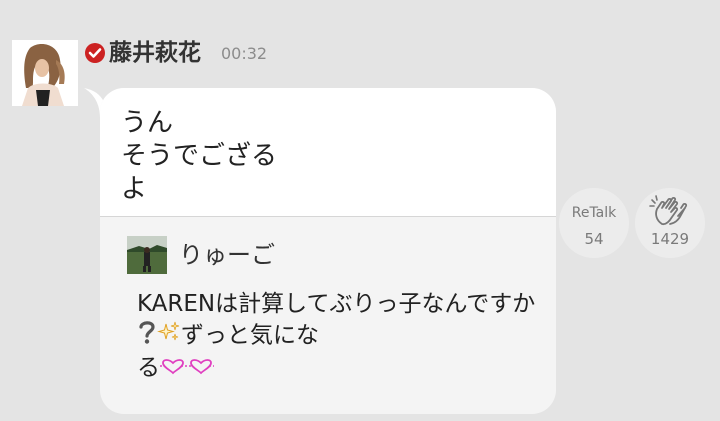 Image resolution: width=720 pixels, height=421 pixels. Describe the element at coordinates (147, 336) in the screenshot. I see `question-mark-icon` at that location.